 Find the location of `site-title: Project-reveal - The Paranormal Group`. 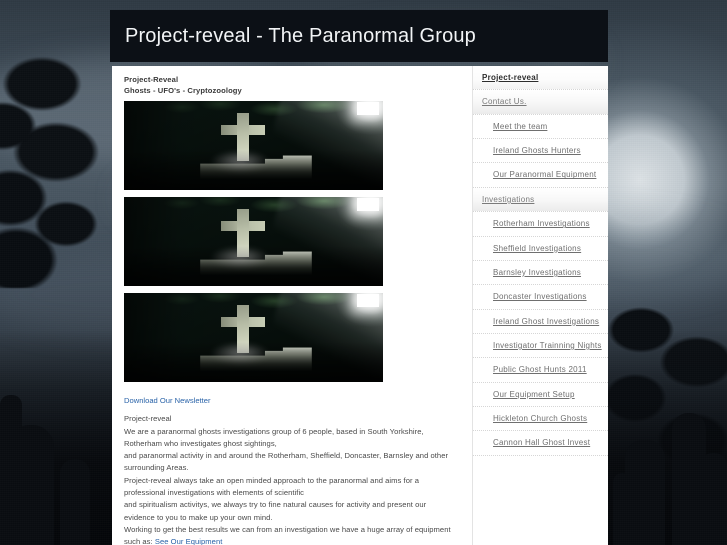

site-title: Project-reveal - The Paranormal Group is located at coordinates (300, 35).